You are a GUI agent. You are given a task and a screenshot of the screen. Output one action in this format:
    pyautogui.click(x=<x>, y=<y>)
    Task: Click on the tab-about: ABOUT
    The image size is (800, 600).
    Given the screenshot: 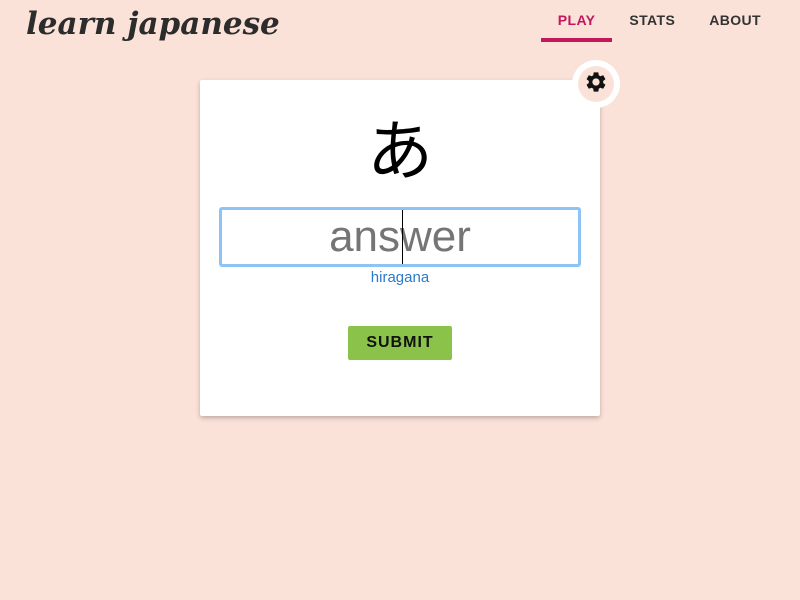 What is the action you would take?
    pyautogui.click(x=735, y=21)
    